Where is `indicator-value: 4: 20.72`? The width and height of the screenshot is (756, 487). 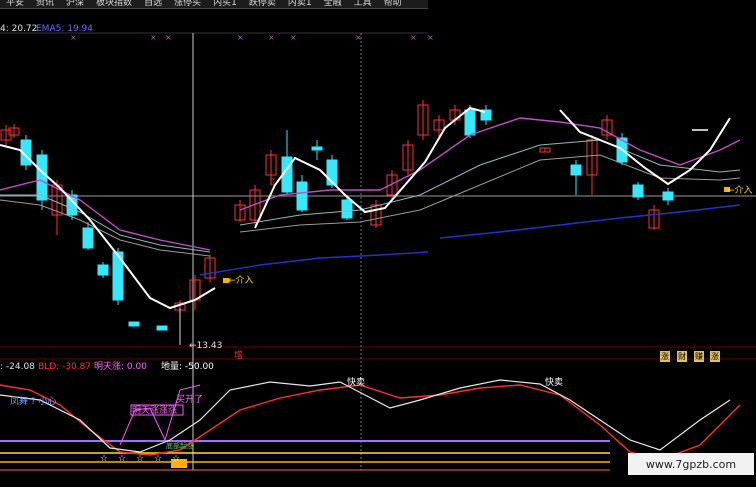
indicator-value: 4: 20.72 is located at coordinates (19, 29).